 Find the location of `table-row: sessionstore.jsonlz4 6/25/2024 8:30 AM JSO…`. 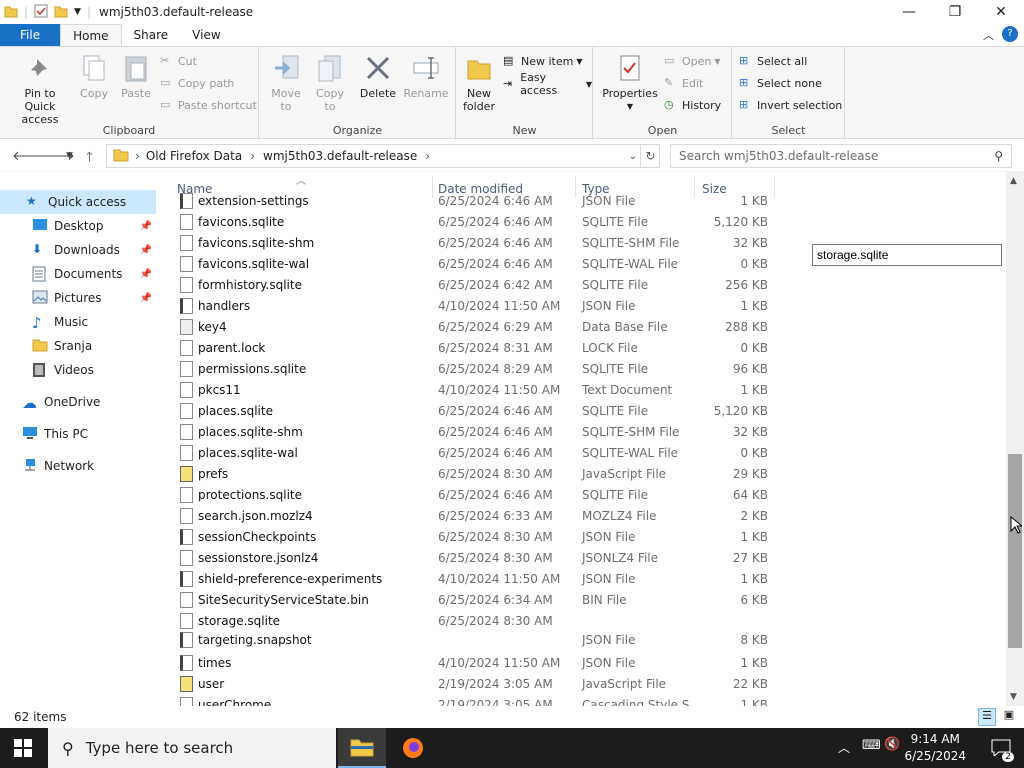

table-row: sessionstore.jsonlz4 6/25/2024 8:30 AM JSO… is located at coordinates (583, 558).